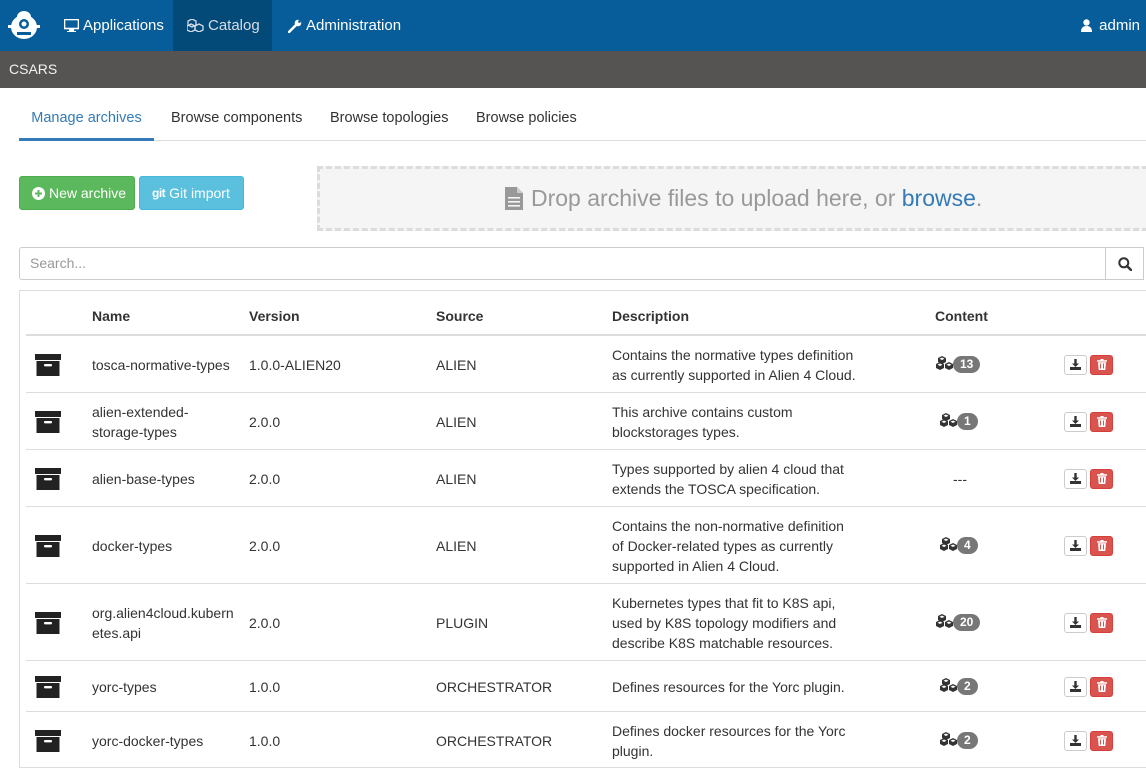 The height and width of the screenshot is (768, 1146). I want to click on new-archive-button: New archive, so click(77, 193).